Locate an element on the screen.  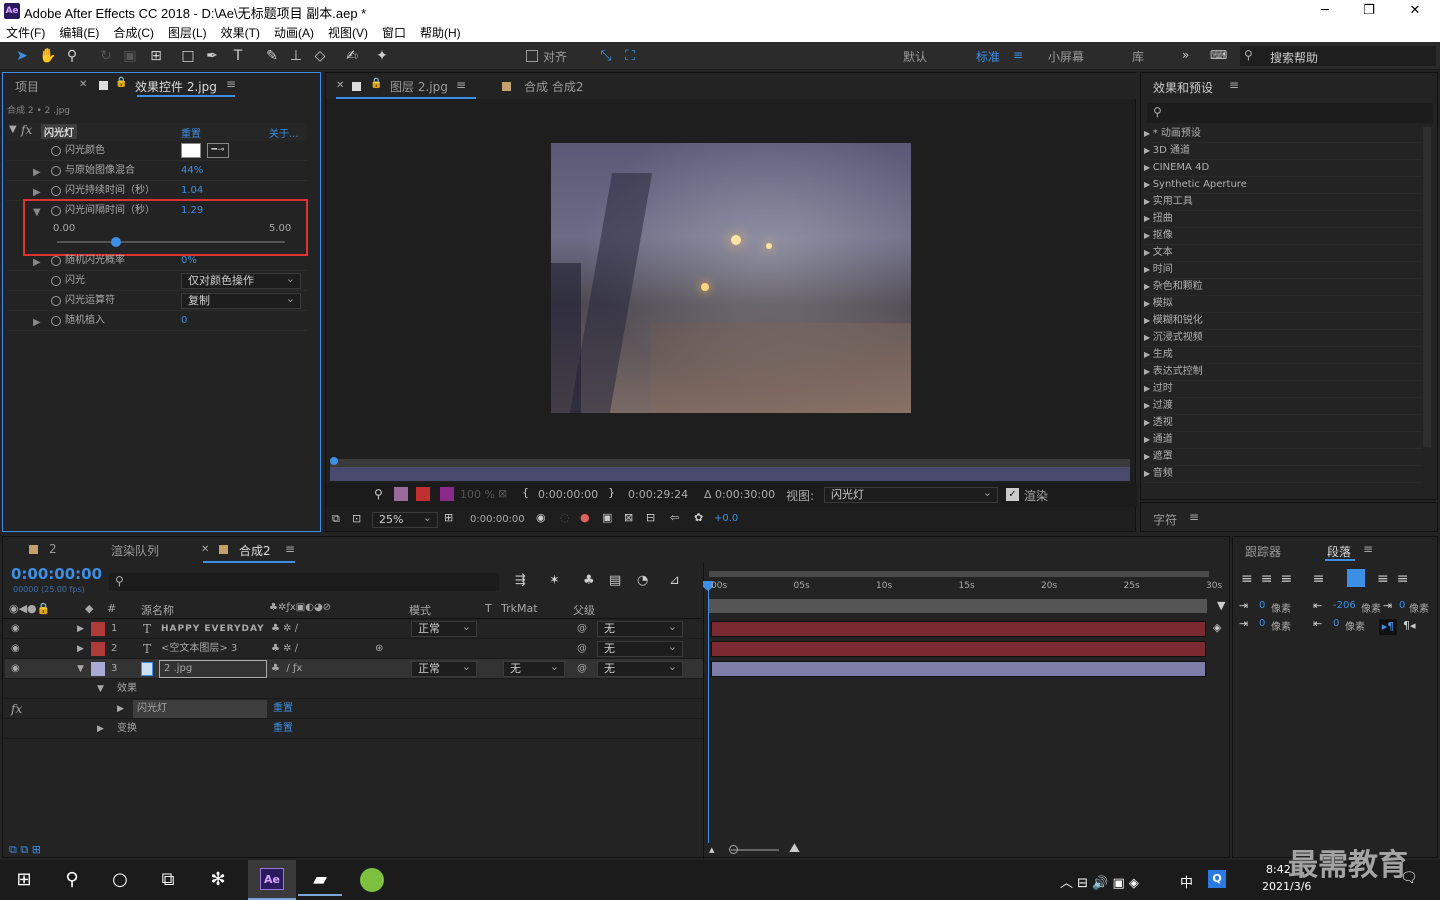
frame-blending-icon: ▤ is located at coordinates (615, 580).